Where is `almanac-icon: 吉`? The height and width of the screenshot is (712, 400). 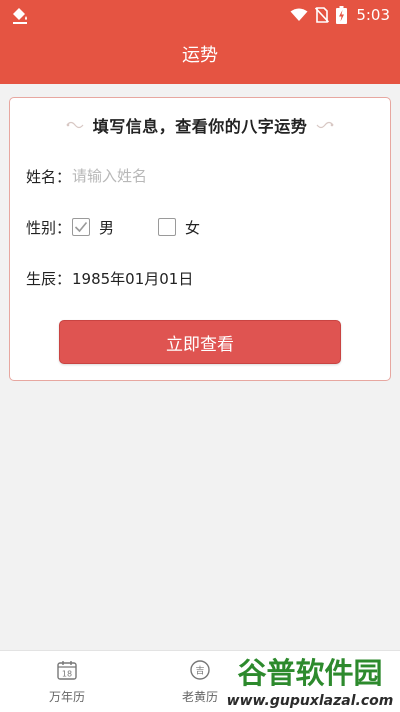
almanac-icon: 吉 is located at coordinates (200, 670).